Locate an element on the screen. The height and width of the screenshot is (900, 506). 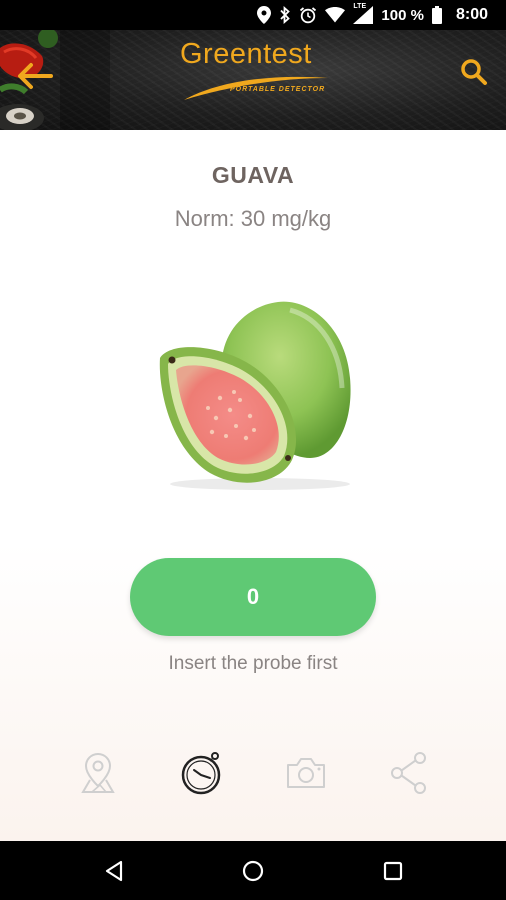
clock: 8:00 is located at coordinates (471, 14).